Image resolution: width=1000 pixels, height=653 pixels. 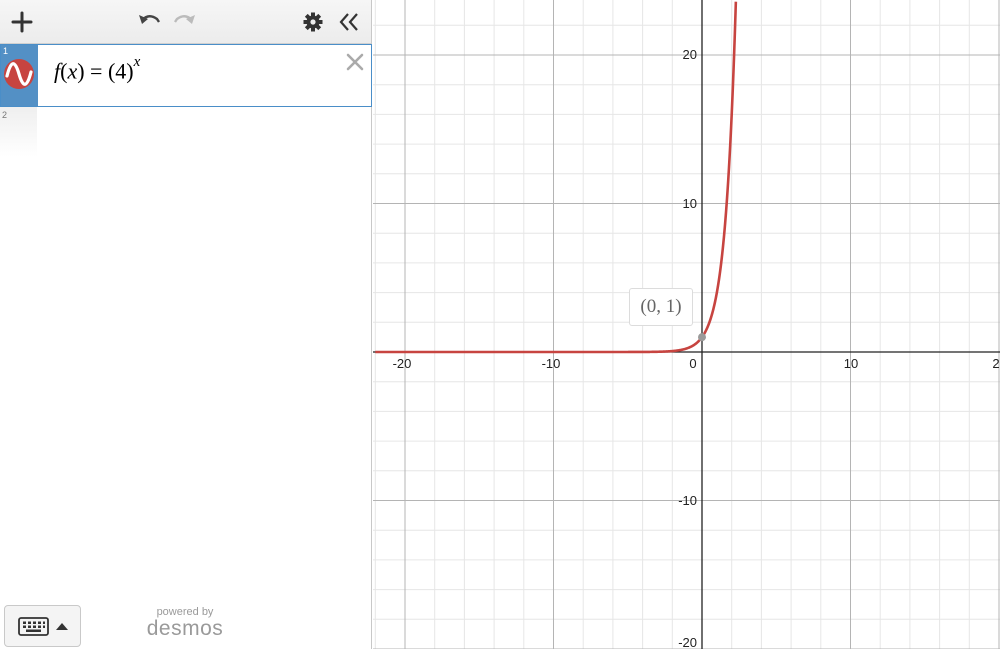 I want to click on equals-sign: =, so click(x=96, y=71).